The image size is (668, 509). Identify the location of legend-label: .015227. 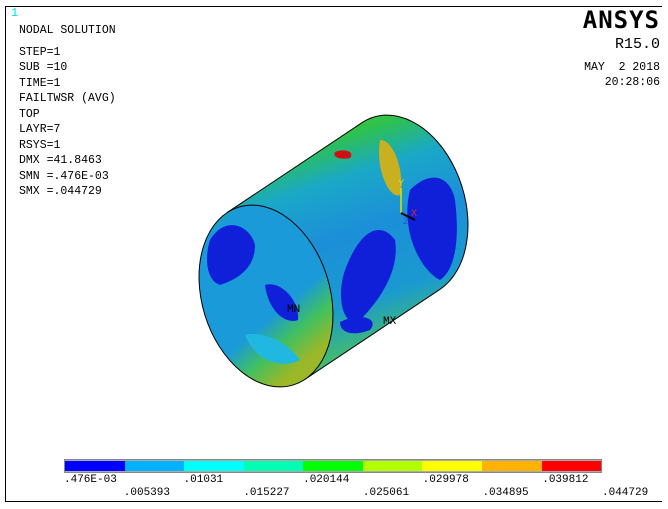
(266, 493).